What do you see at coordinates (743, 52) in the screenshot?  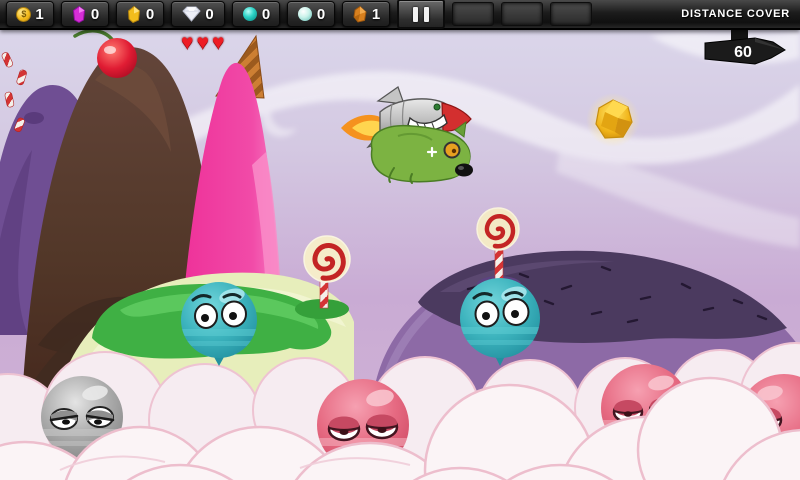 I see `distance-value: 60` at bounding box center [743, 52].